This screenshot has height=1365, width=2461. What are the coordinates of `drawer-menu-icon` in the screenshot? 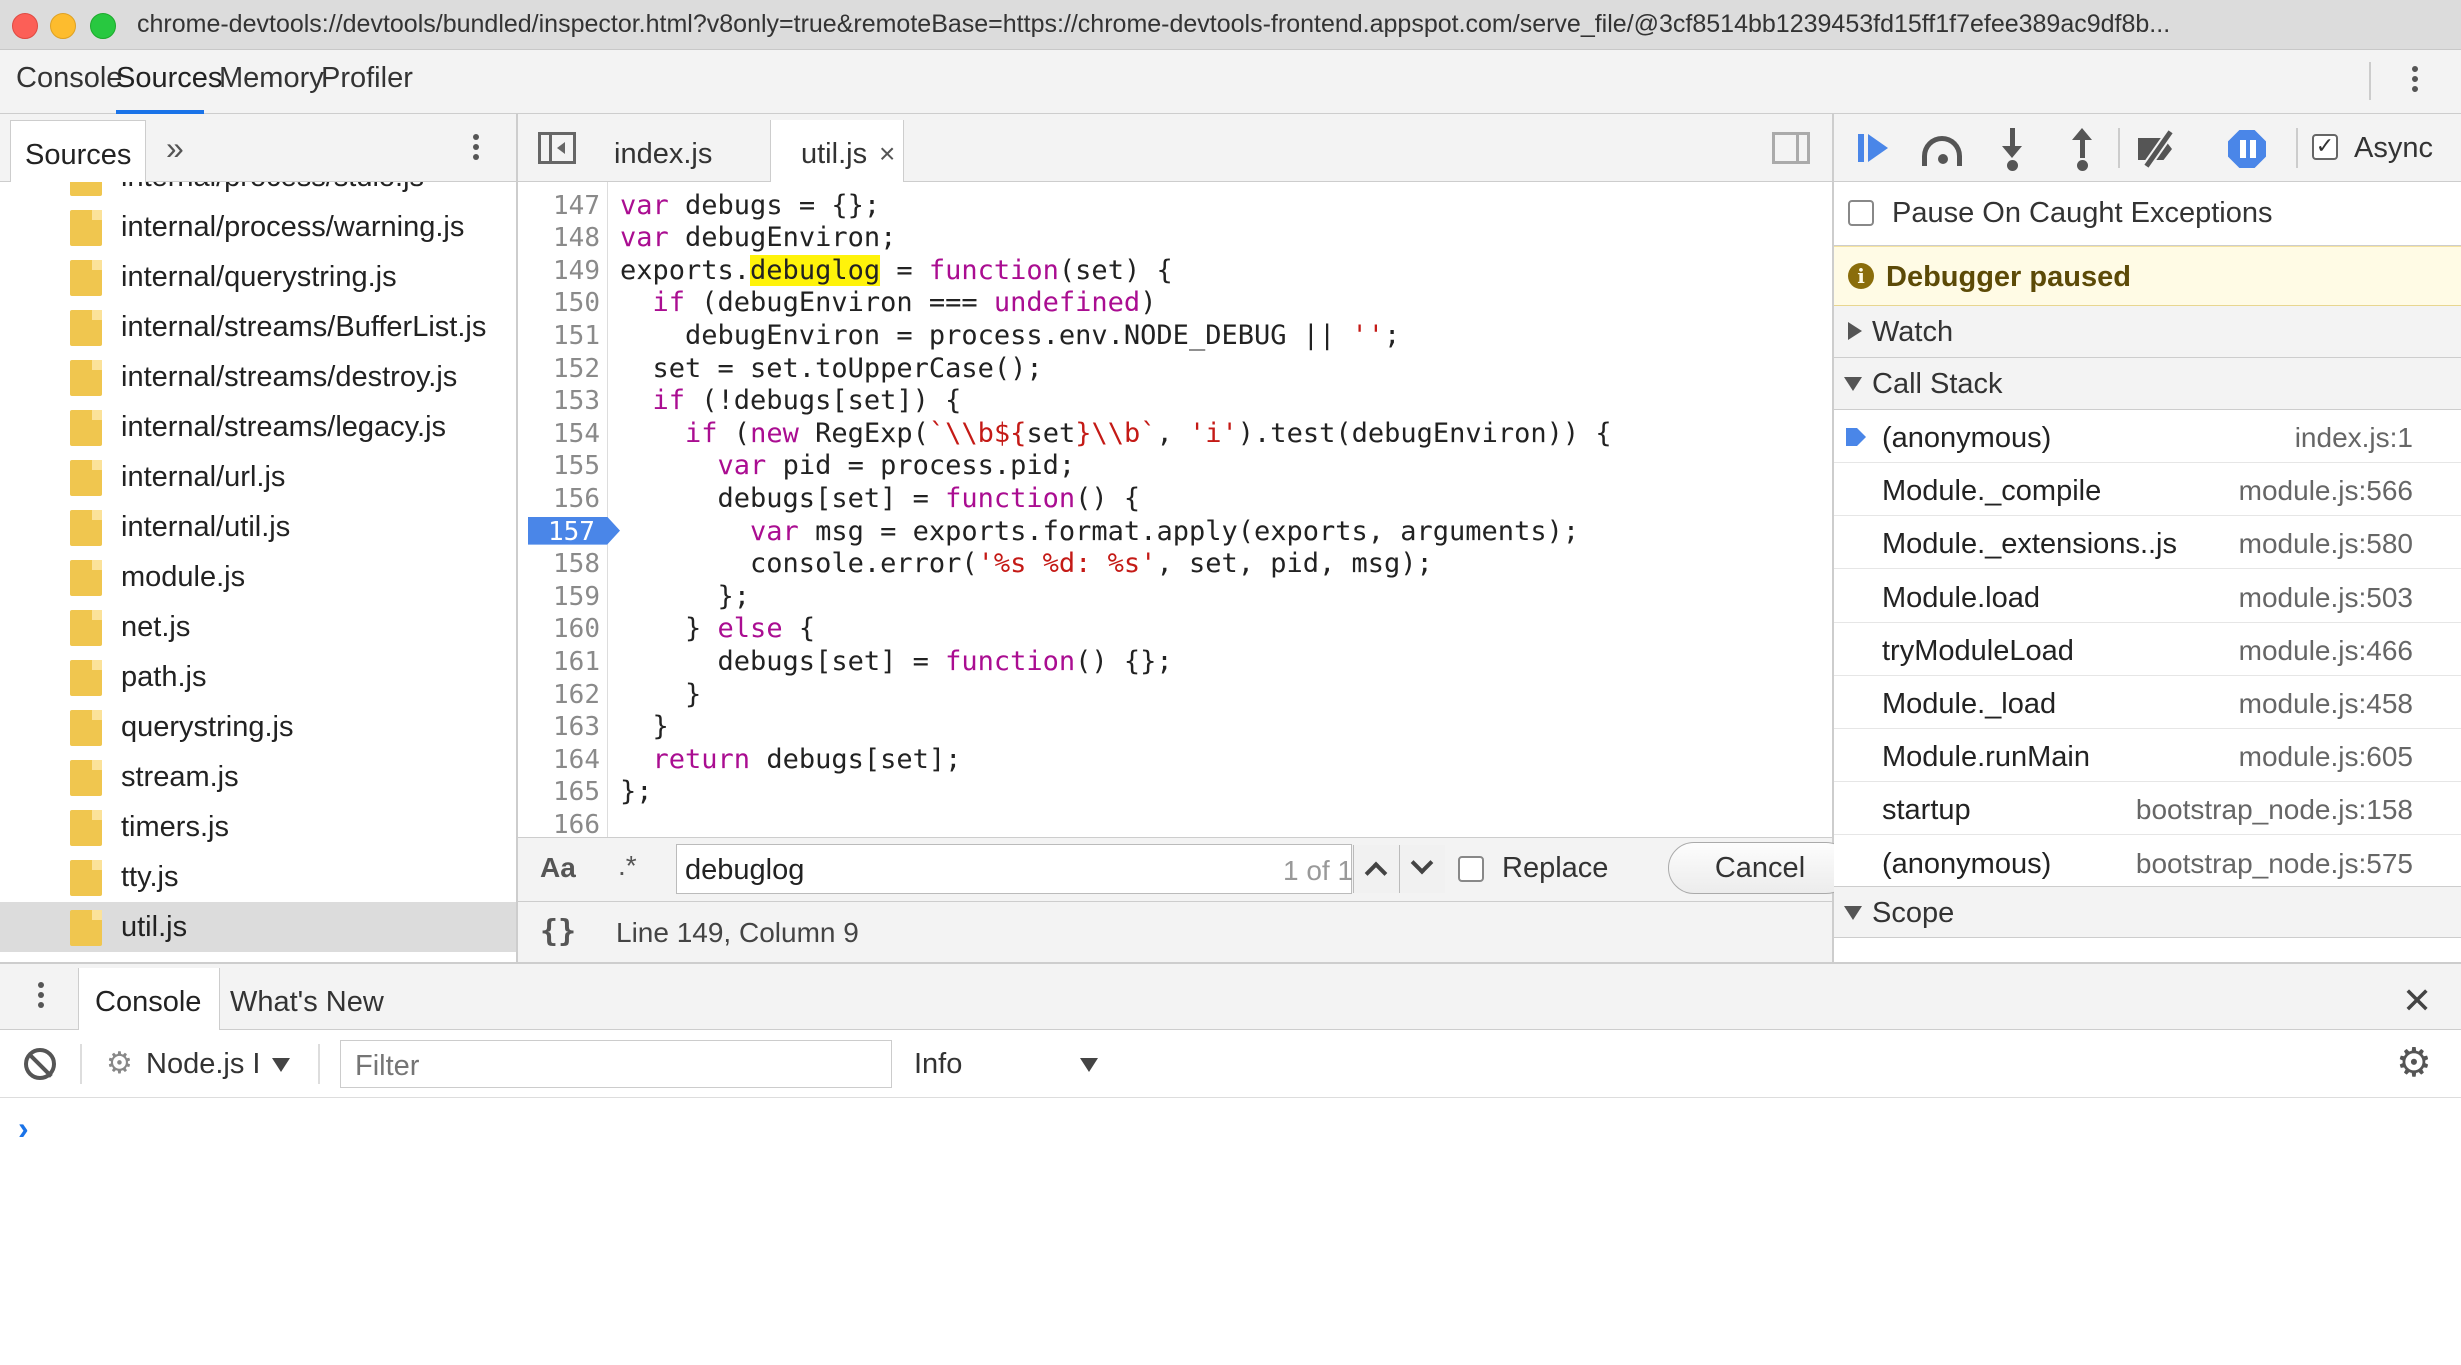 It's located at (41, 998).